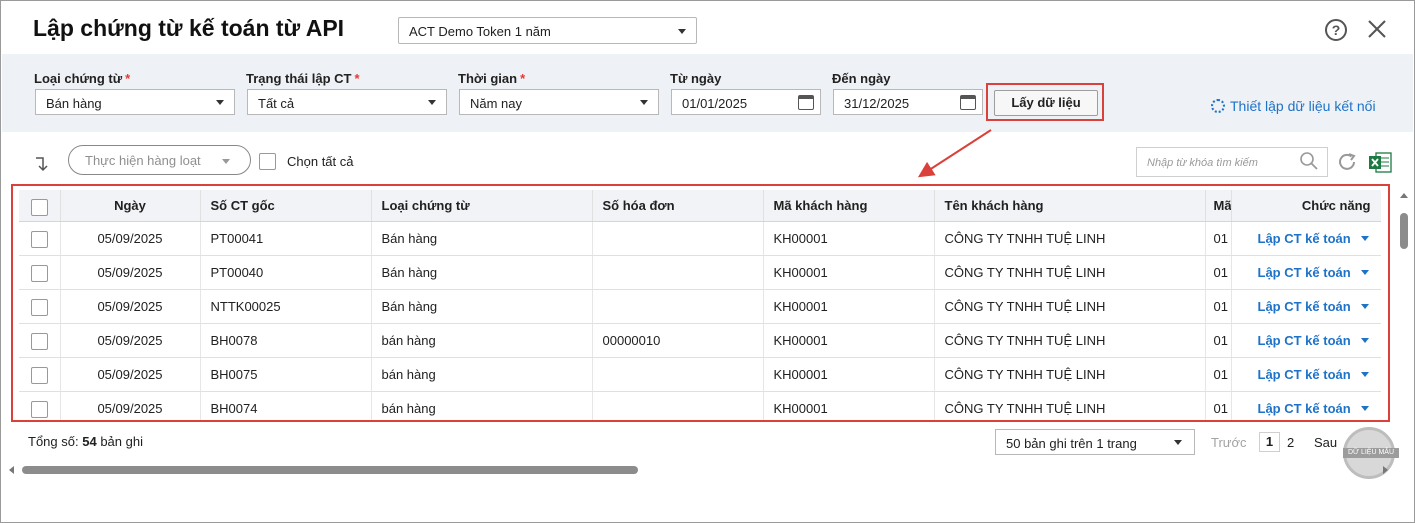 The image size is (1415, 523). Describe the element at coordinates (135, 102) in the screenshot. I see `voucher-type-select: Bán hàng` at that location.